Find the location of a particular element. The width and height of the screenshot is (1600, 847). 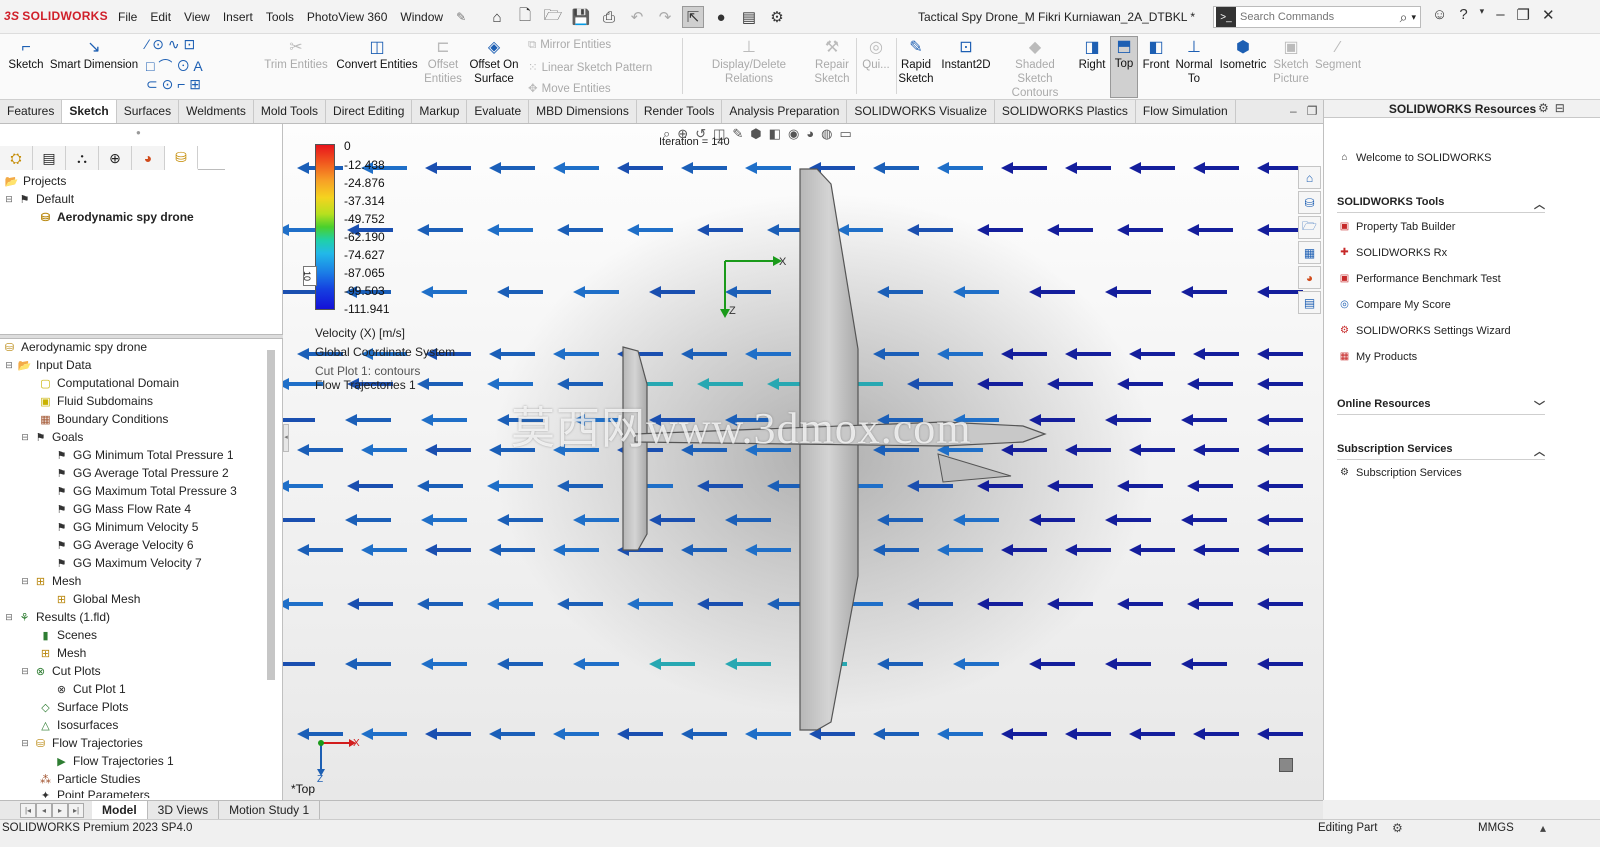

tab-render-tools: Render Tools is located at coordinates (680, 111).